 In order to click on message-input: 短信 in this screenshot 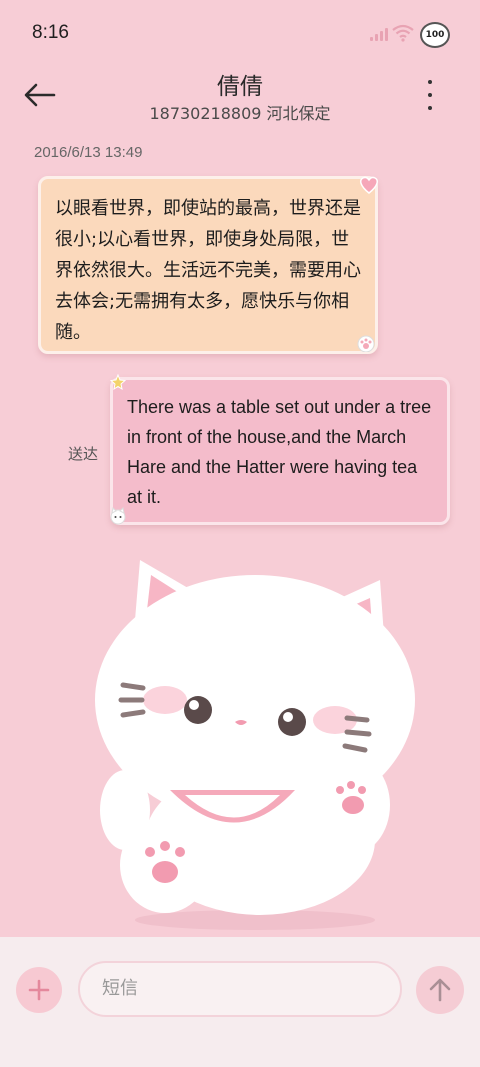, I will do `click(240, 989)`.